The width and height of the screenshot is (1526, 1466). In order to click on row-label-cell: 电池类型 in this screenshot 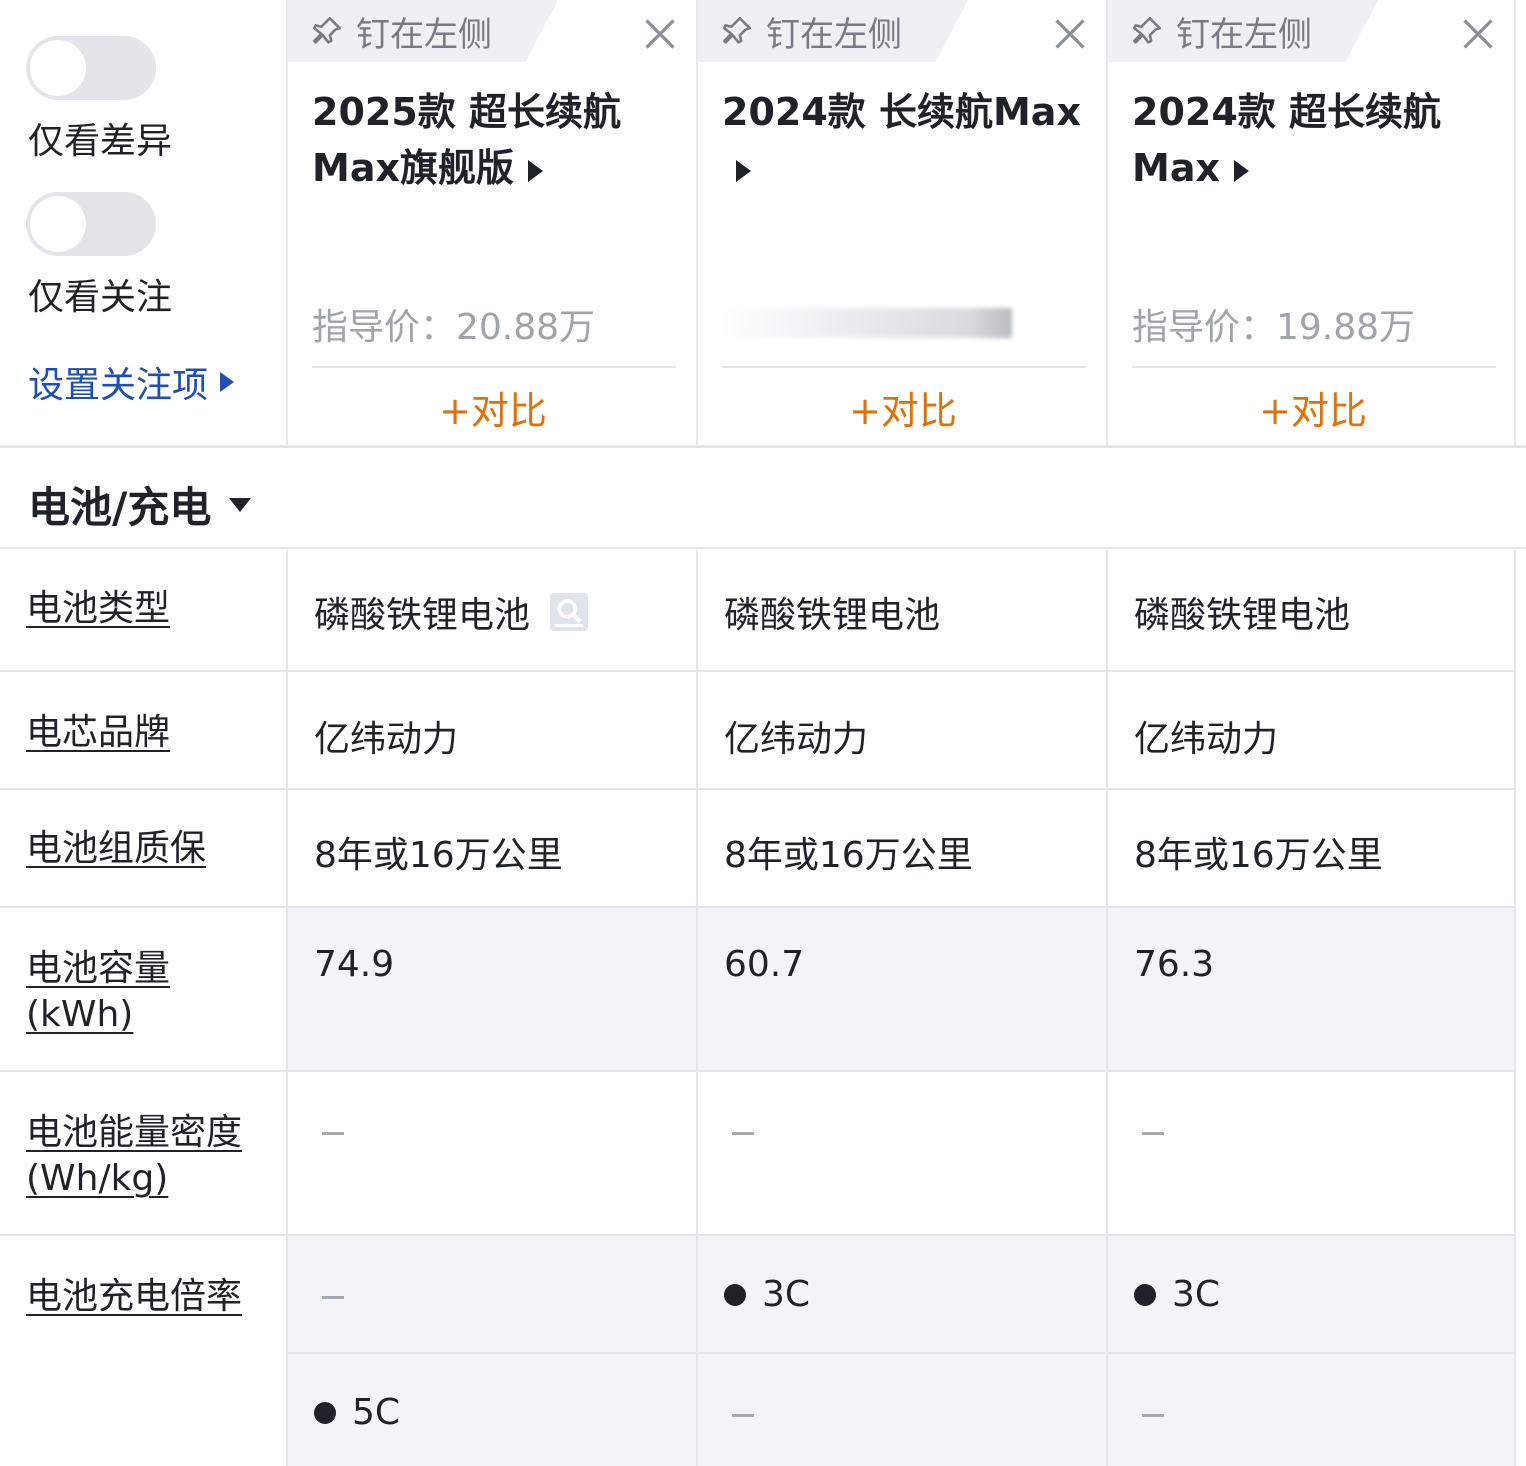, I will do `click(143, 611)`.